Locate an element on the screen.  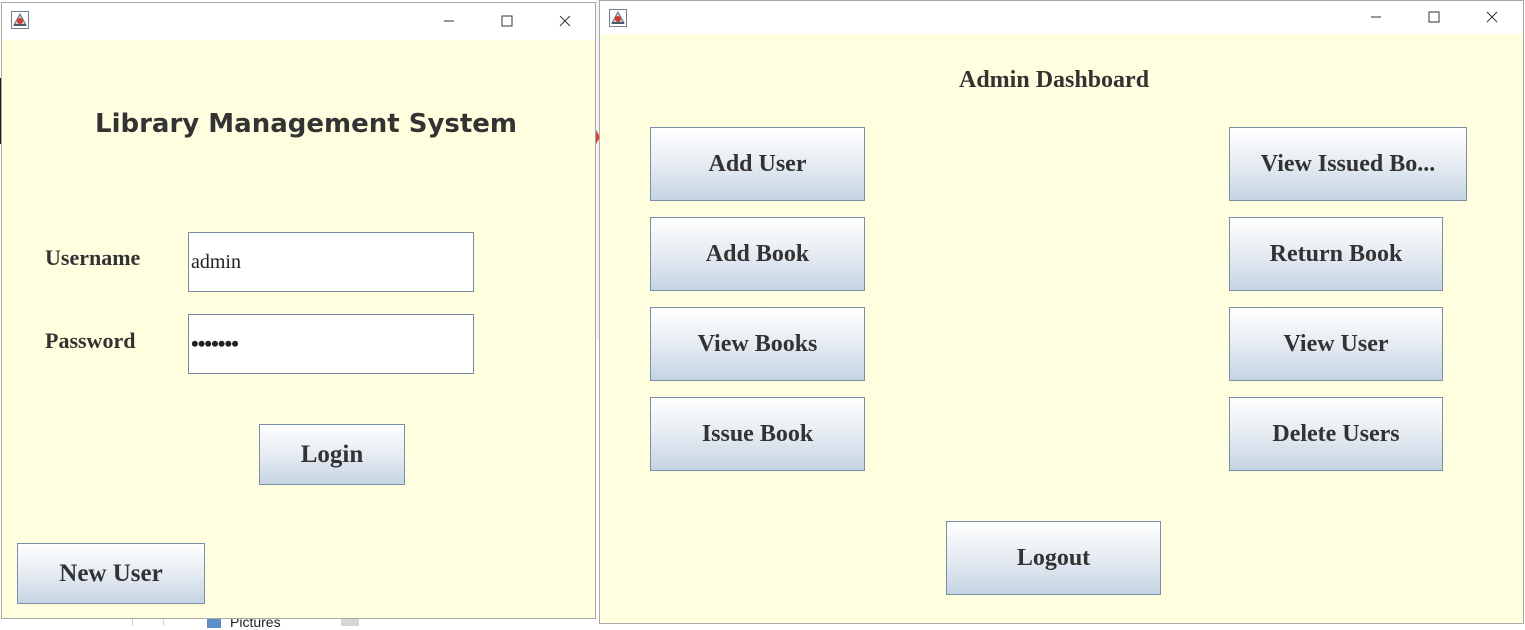
add-user-button: Add User is located at coordinates (757, 164).